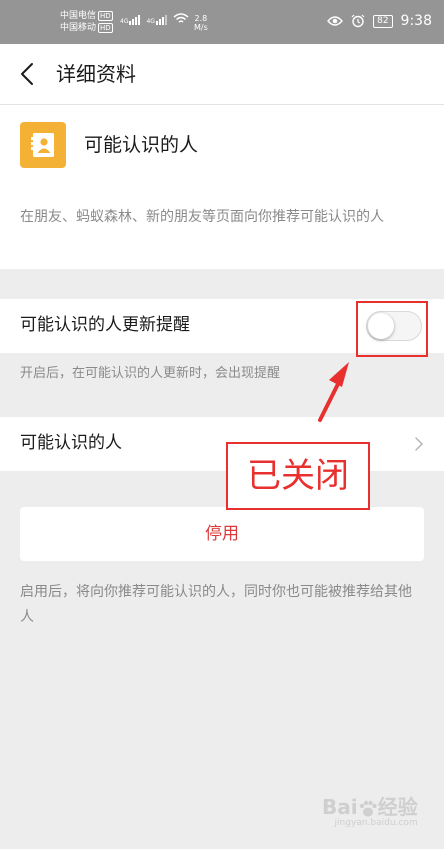 The image size is (444, 849). I want to click on paw-icon, so click(368, 808).